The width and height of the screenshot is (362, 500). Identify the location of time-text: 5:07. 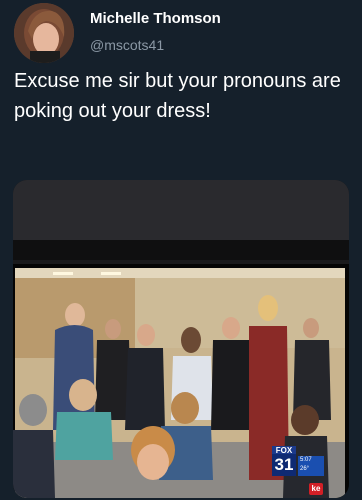
(306, 460).